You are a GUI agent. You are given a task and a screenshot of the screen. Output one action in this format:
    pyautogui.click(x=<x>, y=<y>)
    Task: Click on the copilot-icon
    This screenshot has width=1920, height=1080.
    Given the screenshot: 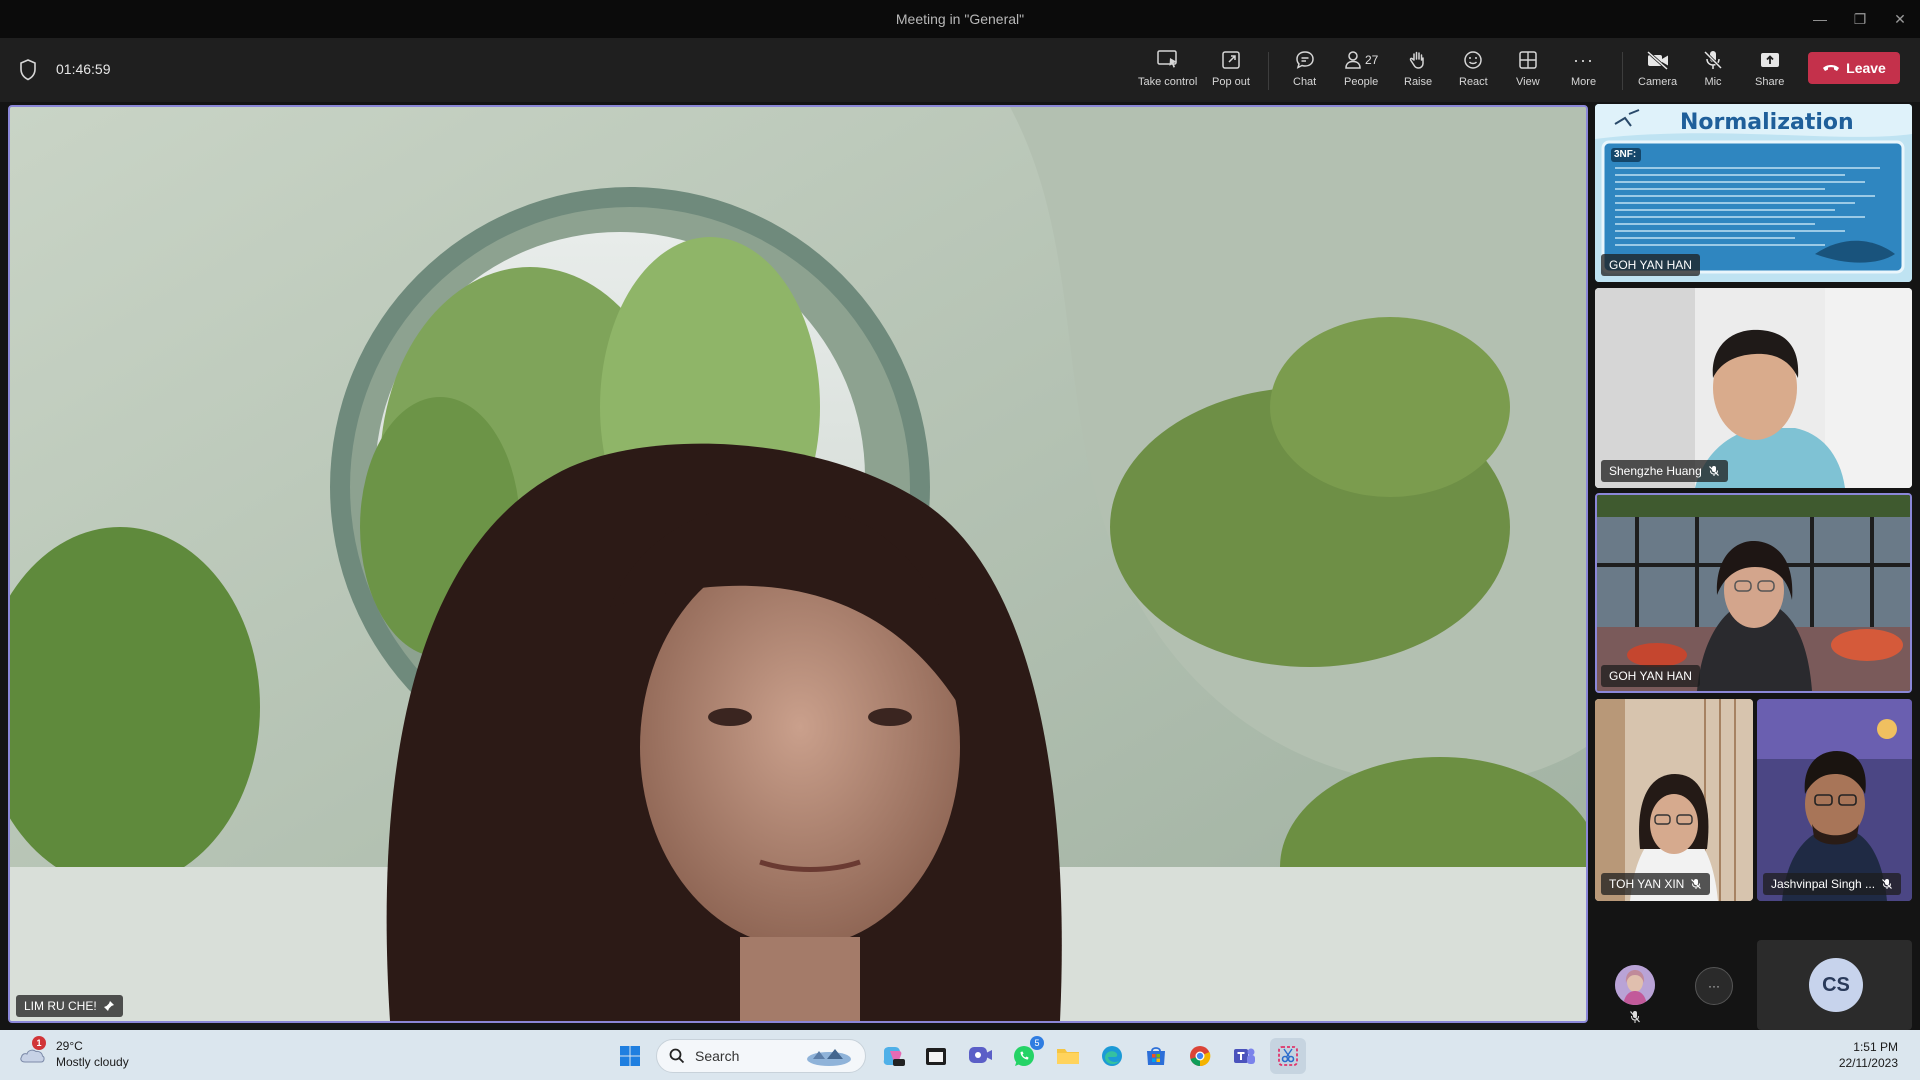 What is the action you would take?
    pyautogui.click(x=892, y=1056)
    